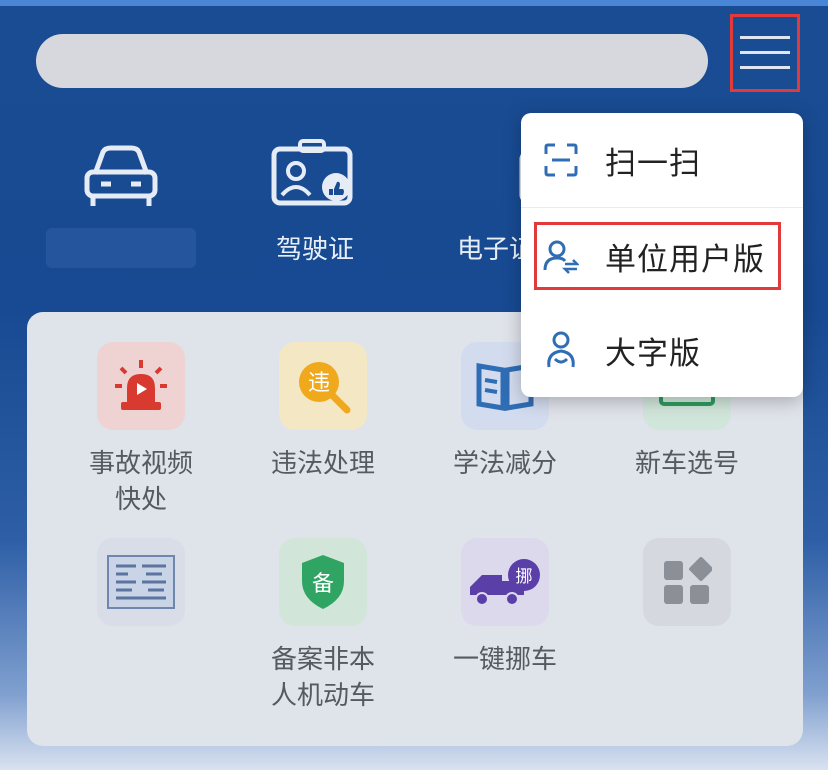  What do you see at coordinates (504, 464) in the screenshot?
I see `service-label: 学法减分` at bounding box center [504, 464].